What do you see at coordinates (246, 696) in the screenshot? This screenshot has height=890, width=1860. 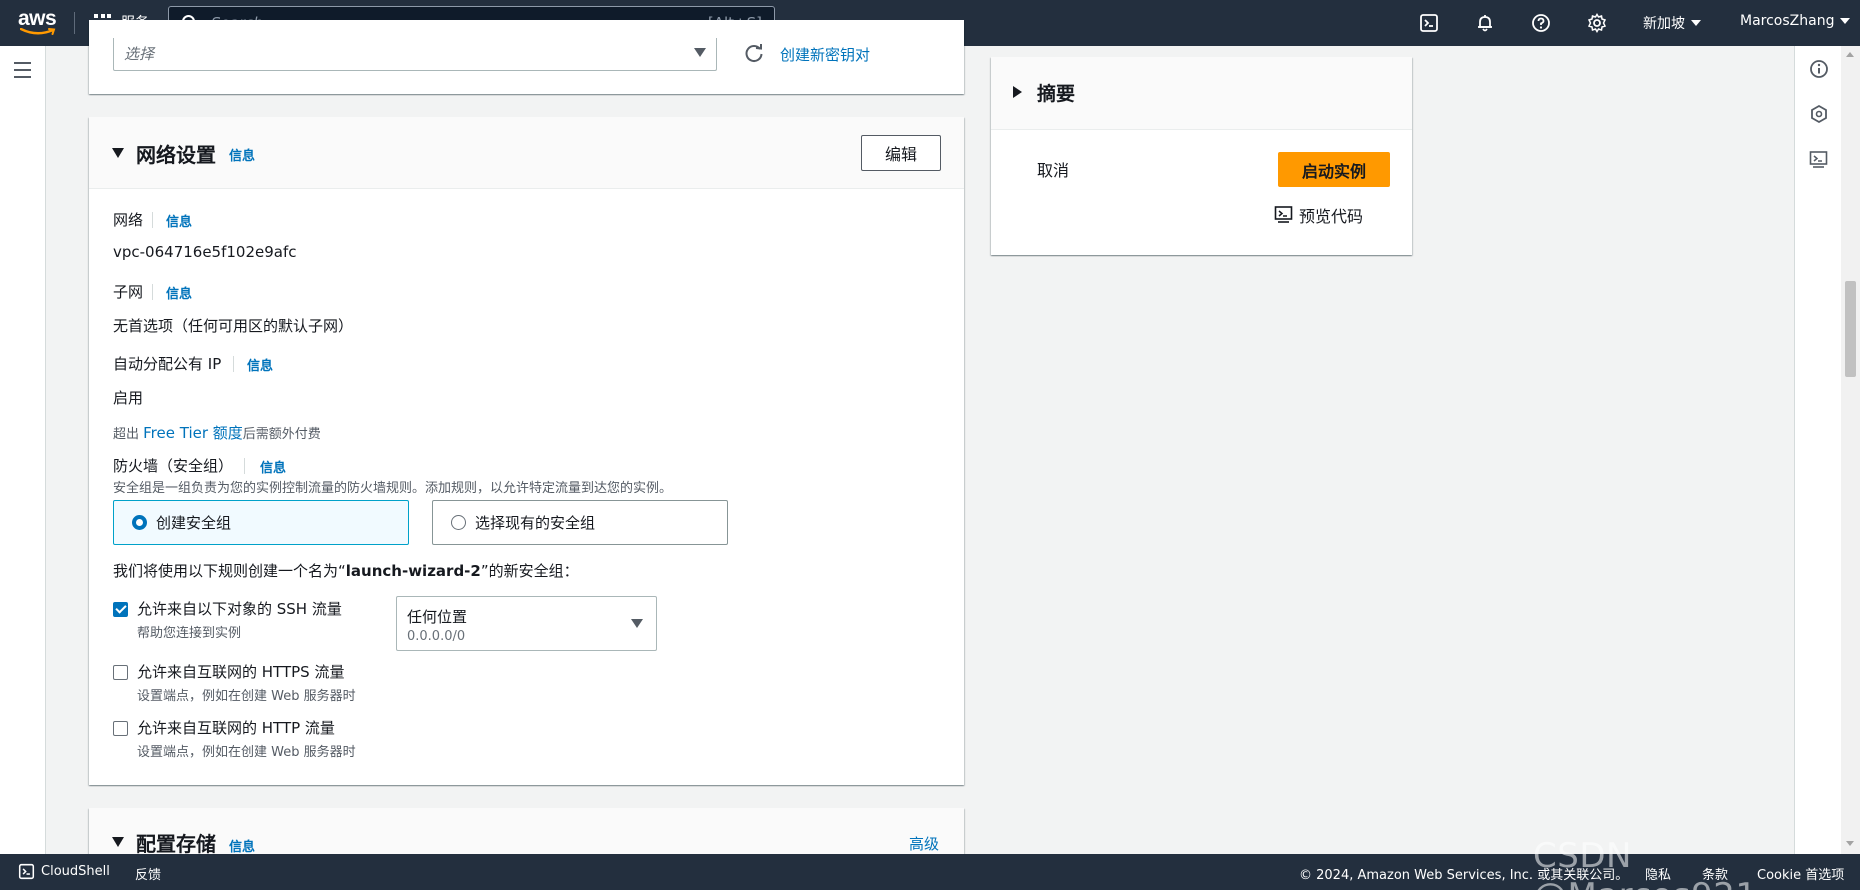 I see `https-rule-description: 设置端点，例如在创建 Web 服务器时` at bounding box center [246, 696].